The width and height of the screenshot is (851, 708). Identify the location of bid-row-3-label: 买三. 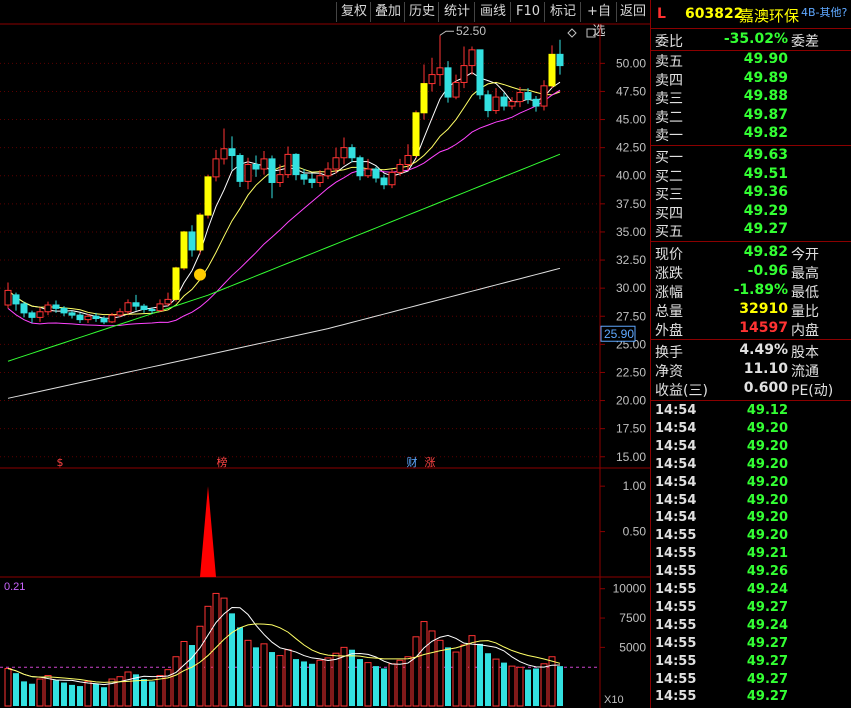
(669, 195).